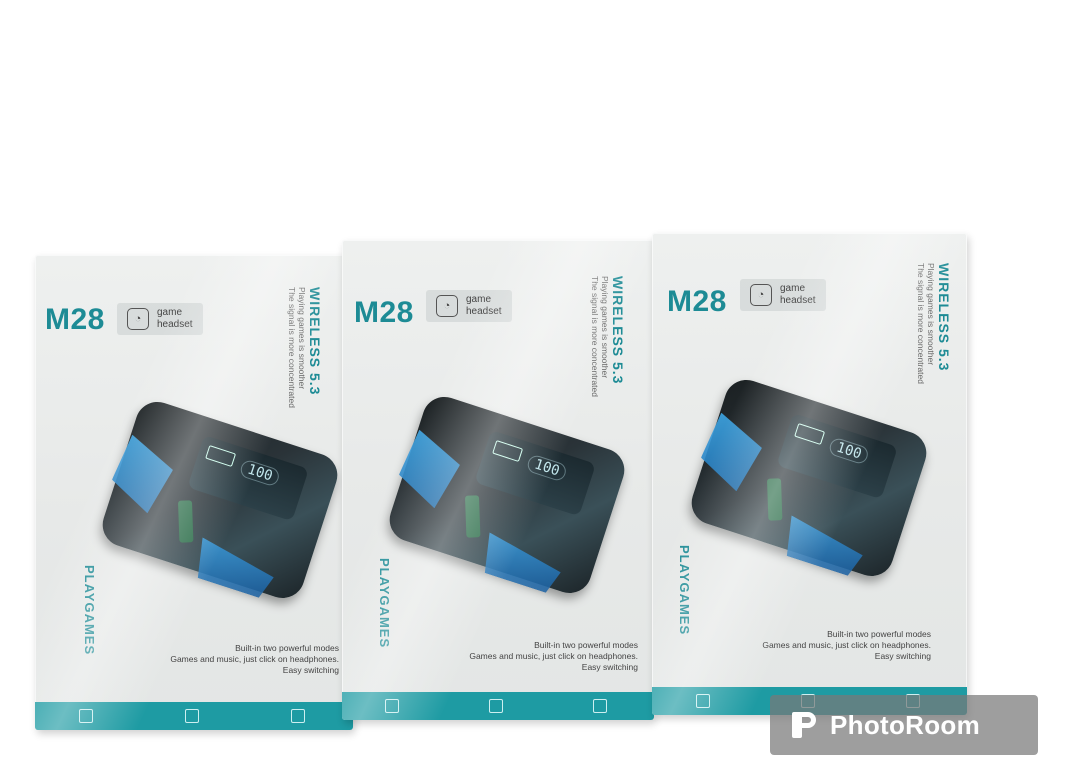 This screenshot has height=784, width=1080. I want to click on photoroom-logo-icon, so click(804, 725).